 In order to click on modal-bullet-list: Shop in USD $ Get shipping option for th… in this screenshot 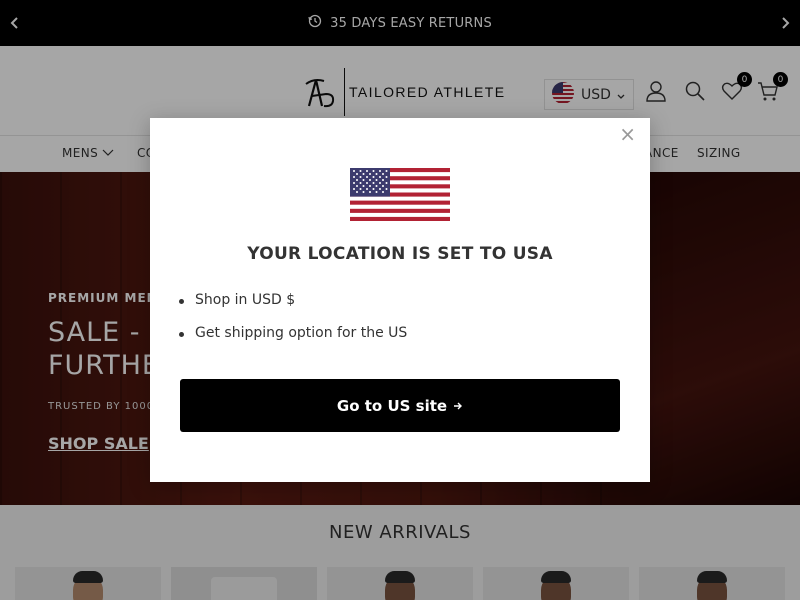, I will do `click(293, 325)`.